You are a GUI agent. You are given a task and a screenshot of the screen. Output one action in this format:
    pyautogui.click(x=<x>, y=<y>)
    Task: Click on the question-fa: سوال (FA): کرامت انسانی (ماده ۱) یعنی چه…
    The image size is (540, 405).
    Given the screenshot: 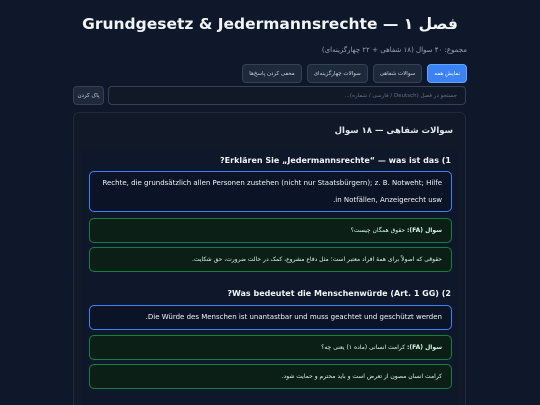 What is the action you would take?
    pyautogui.click(x=270, y=347)
    